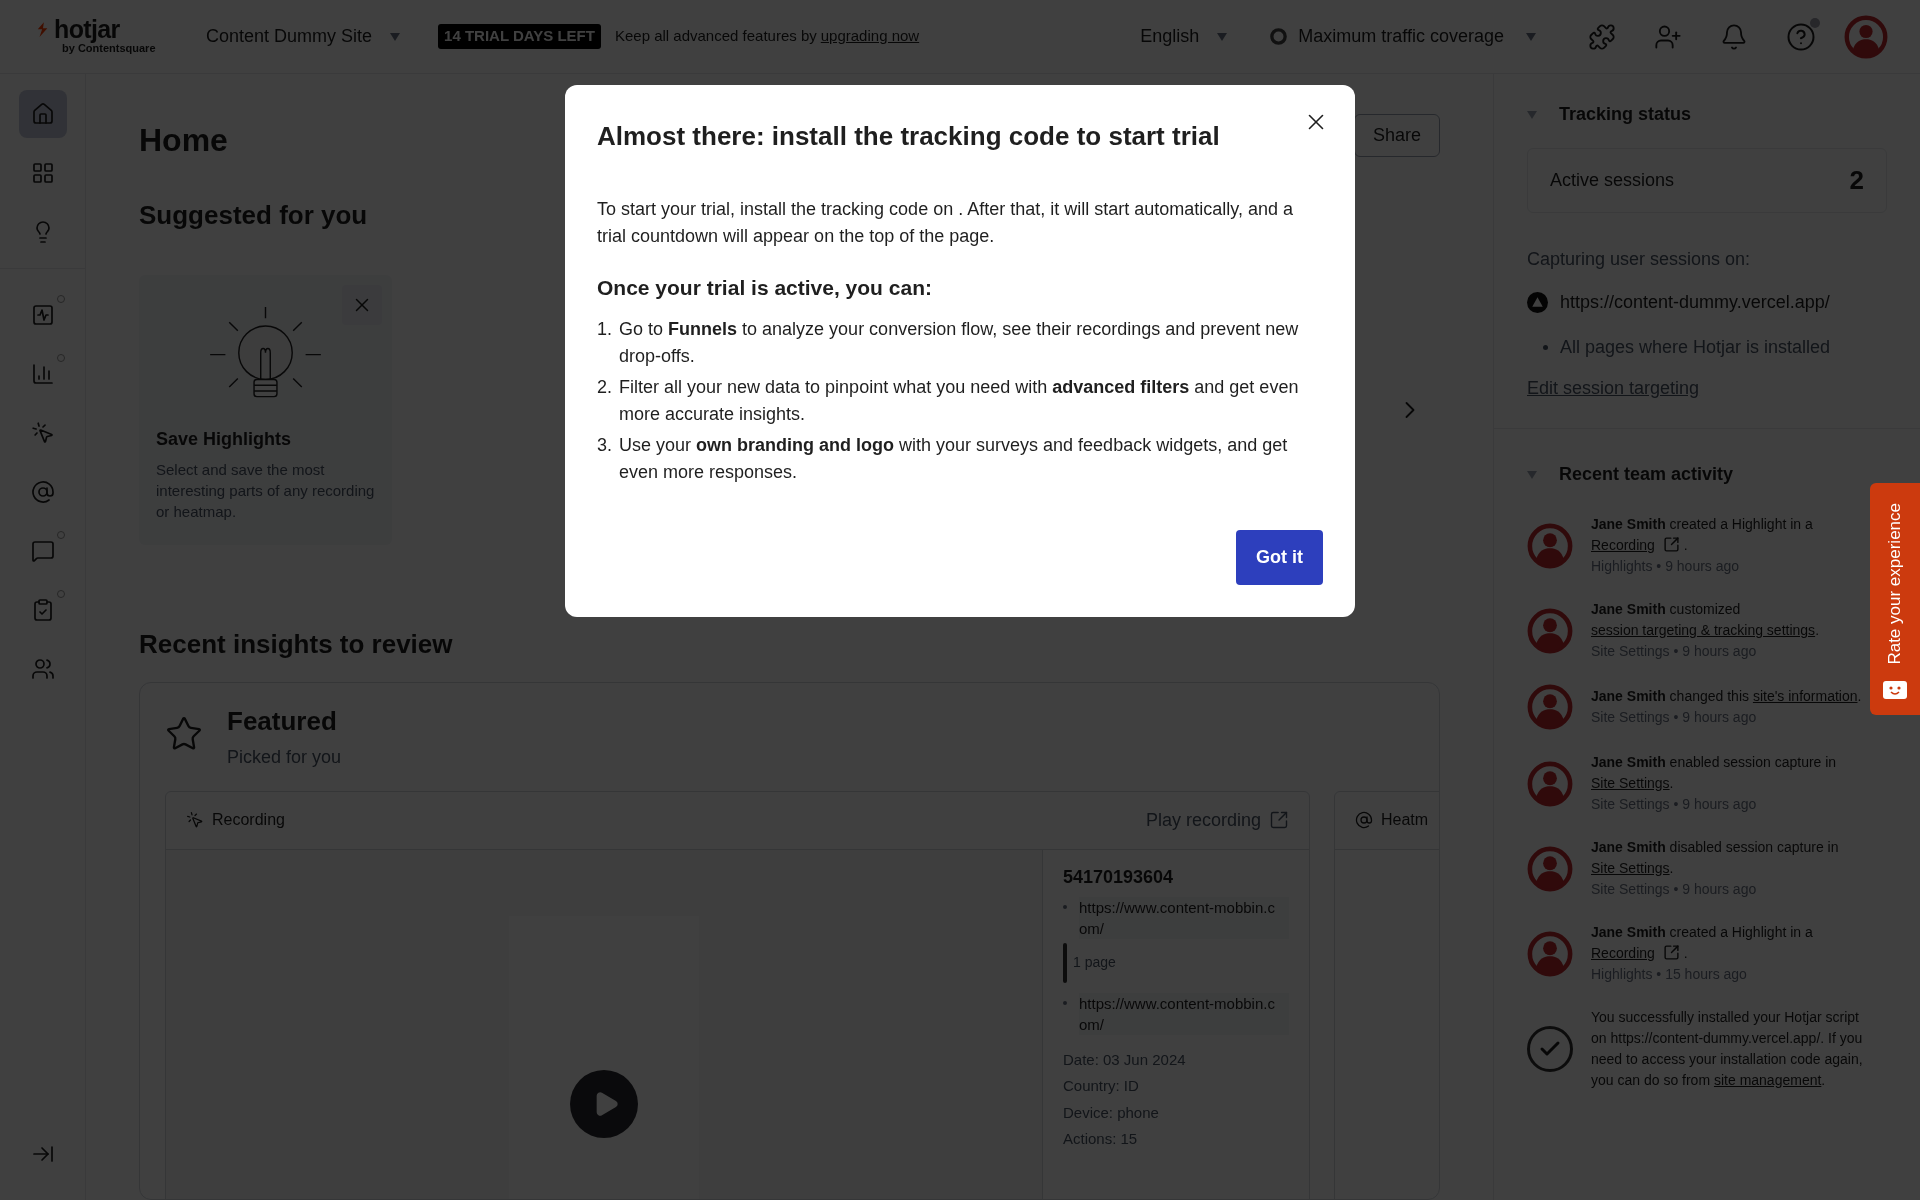  What do you see at coordinates (959, 400) in the screenshot?
I see `step-text: Filter all your new data to pinpoint what you need with advanced filters and get even more accurate insights.` at bounding box center [959, 400].